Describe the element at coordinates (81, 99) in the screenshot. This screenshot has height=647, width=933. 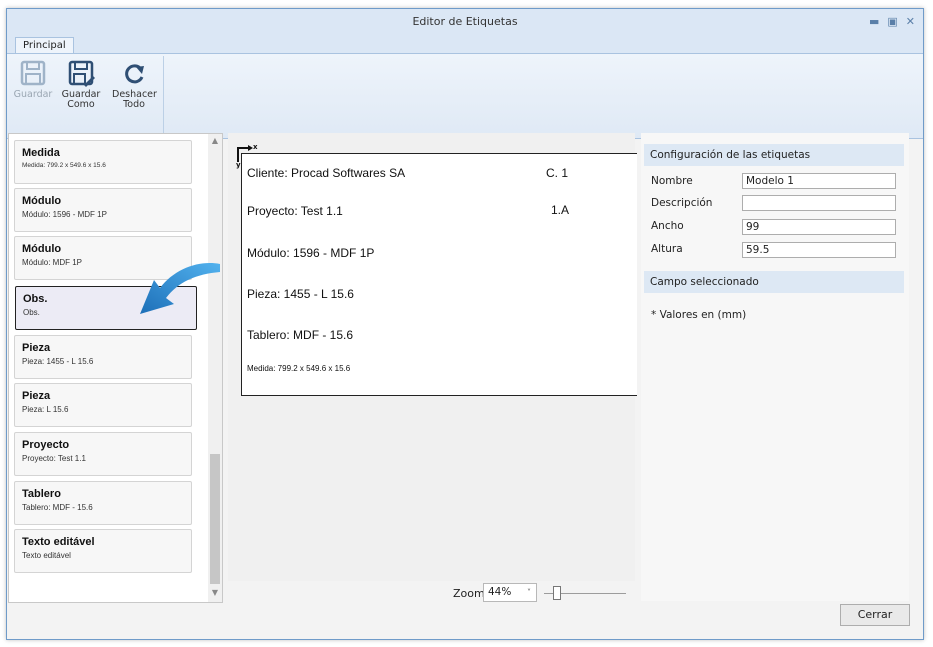
I see `save-as-button-label: Guardar Como` at that location.